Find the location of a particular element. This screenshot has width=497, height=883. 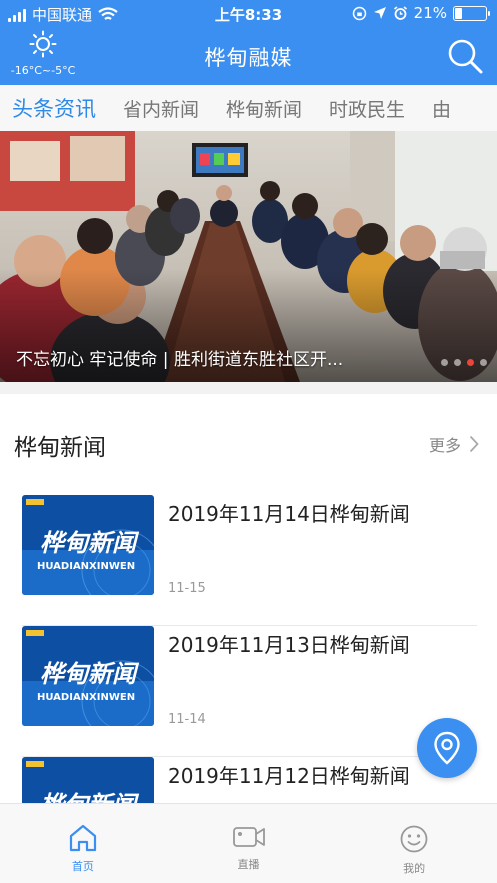

video-camera-icon is located at coordinates (248, 837).